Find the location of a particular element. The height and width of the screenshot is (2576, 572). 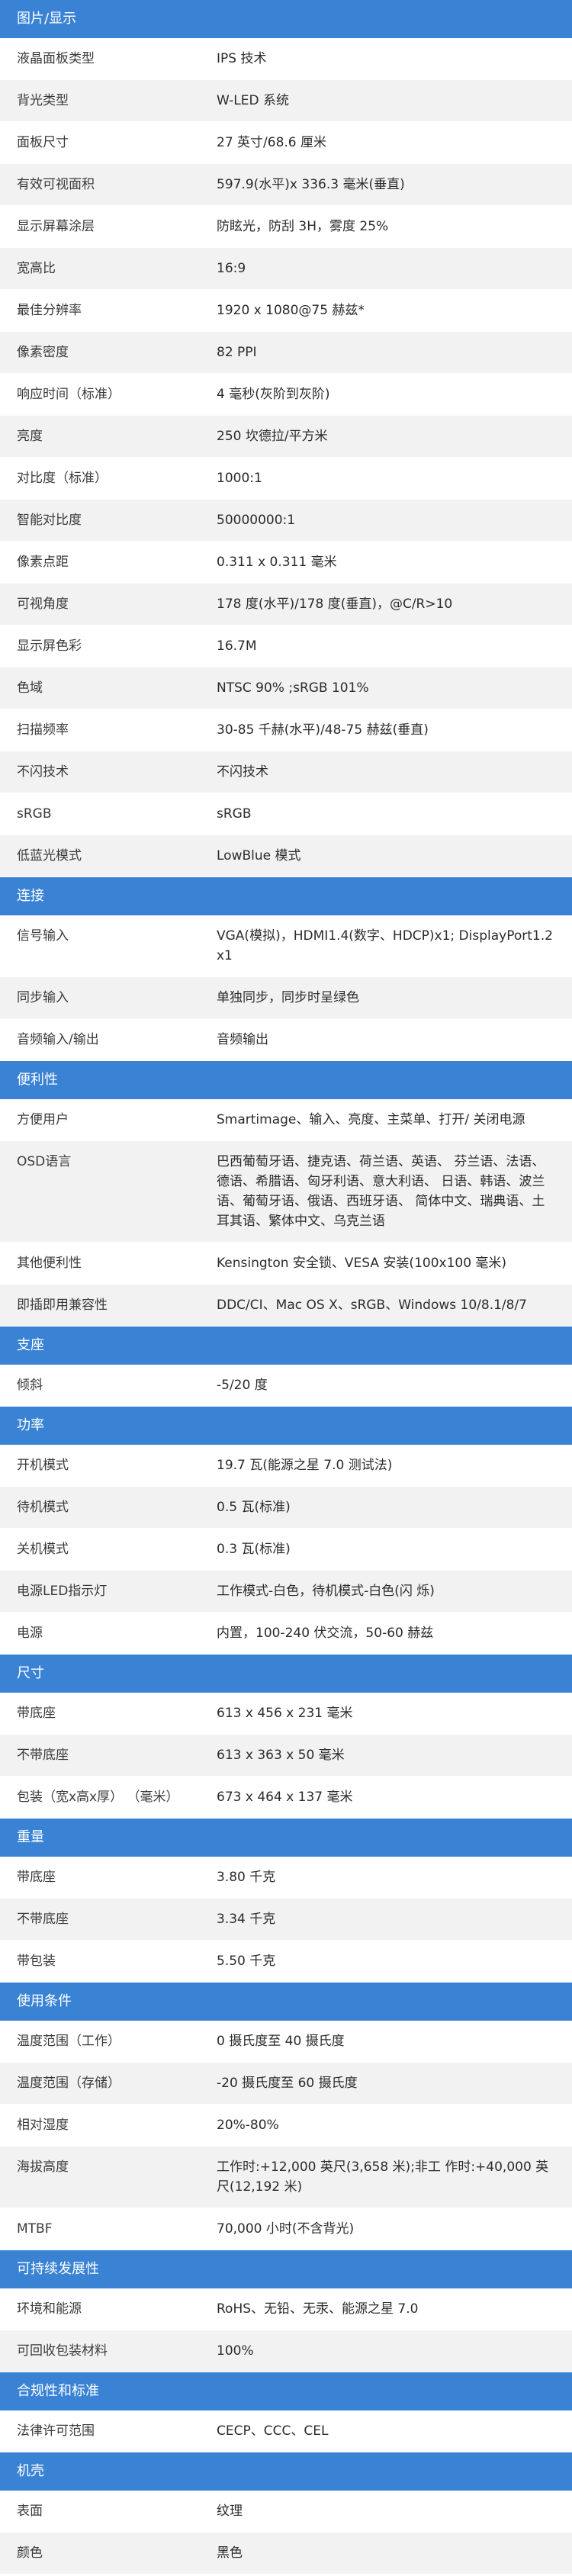

section-body: 法律许可范围 CECP、CCC、CEL is located at coordinates (286, 2431).